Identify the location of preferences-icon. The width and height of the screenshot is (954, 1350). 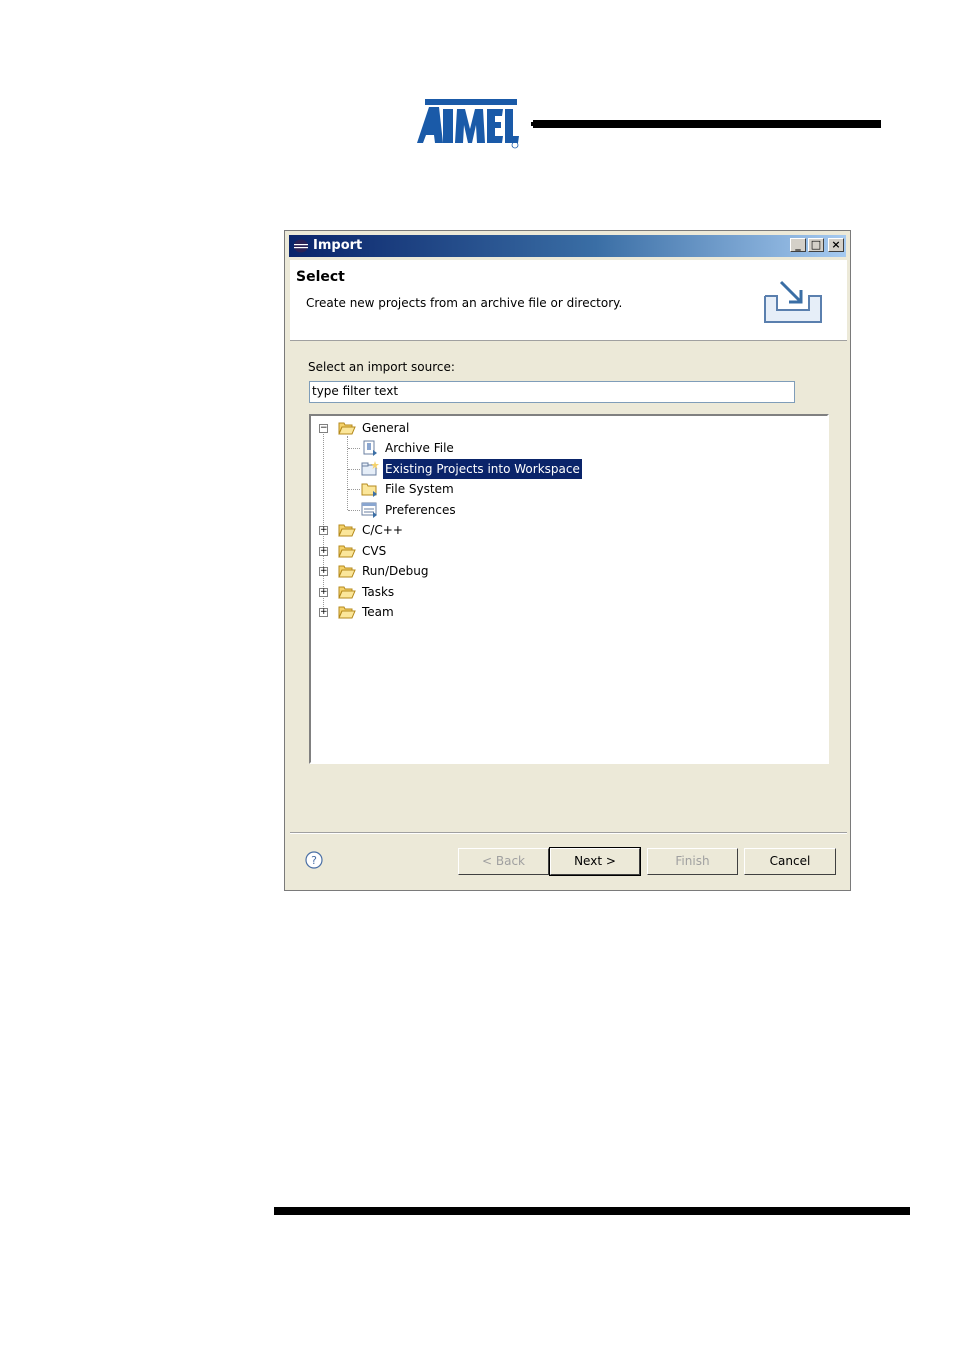
(369, 510).